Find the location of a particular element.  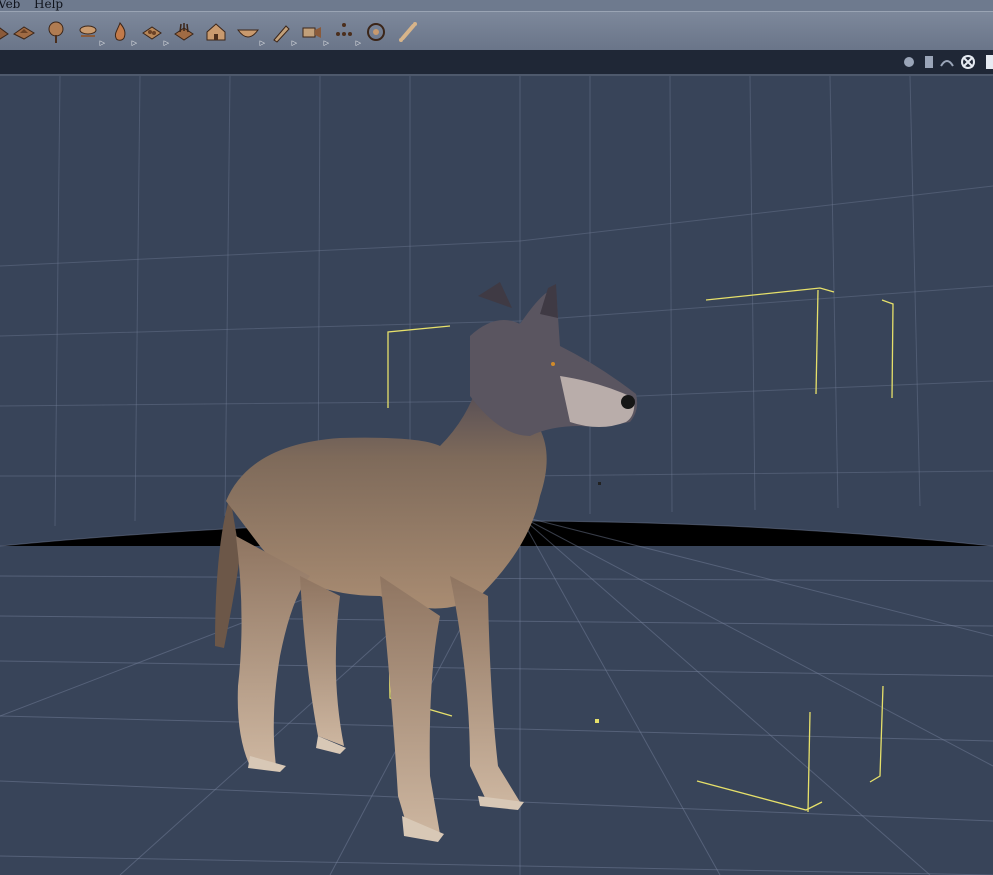

tree-icon is located at coordinates (56, 32).